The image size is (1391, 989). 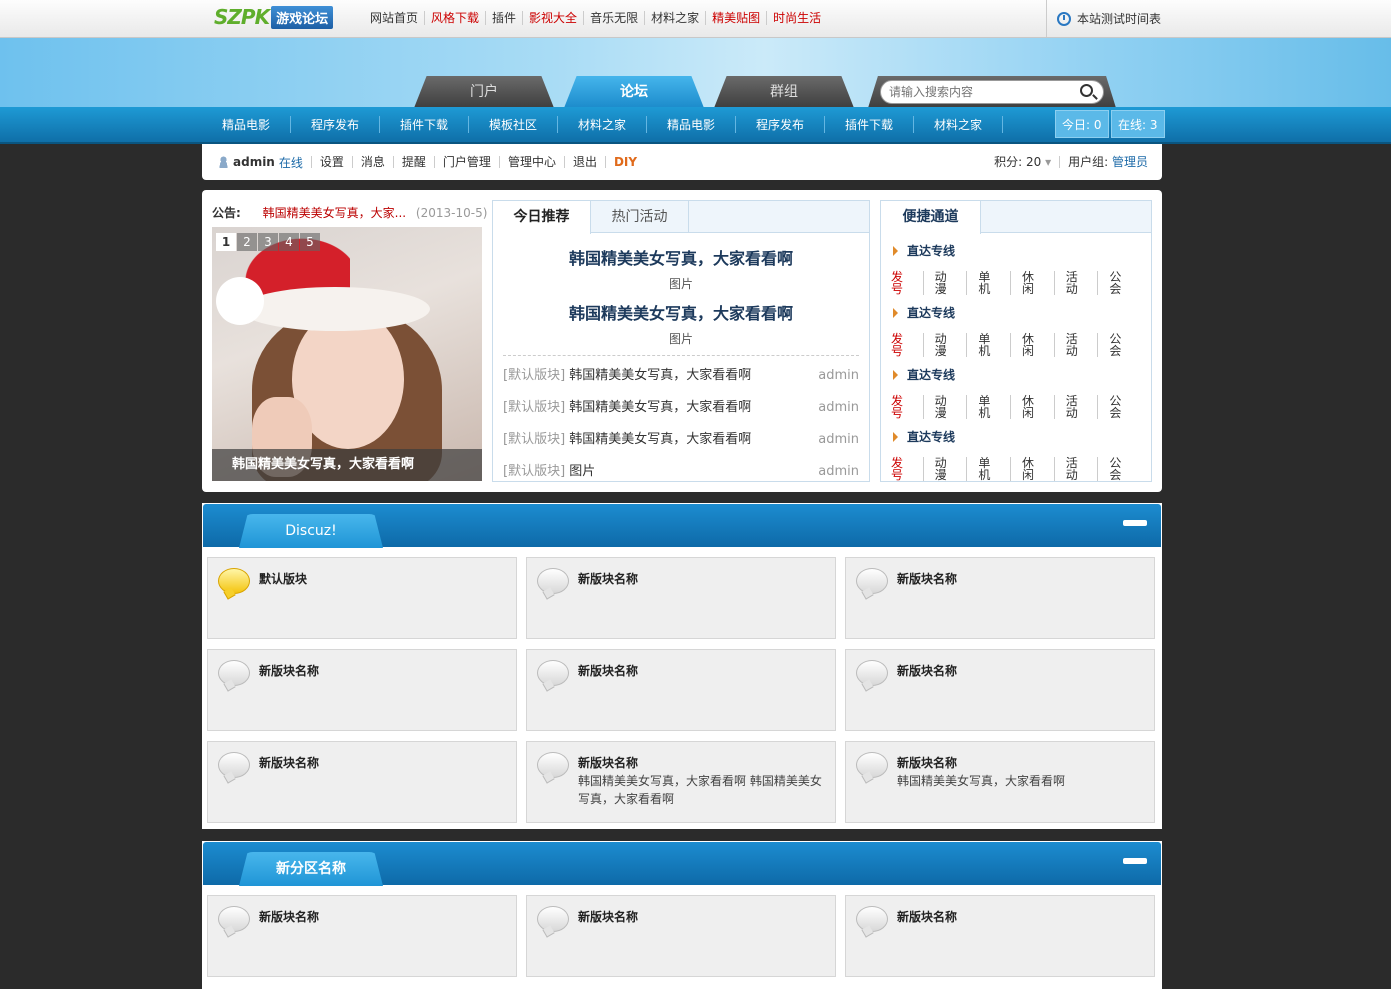 What do you see at coordinates (466, 162) in the screenshot?
I see `user-link: 门户管理` at bounding box center [466, 162].